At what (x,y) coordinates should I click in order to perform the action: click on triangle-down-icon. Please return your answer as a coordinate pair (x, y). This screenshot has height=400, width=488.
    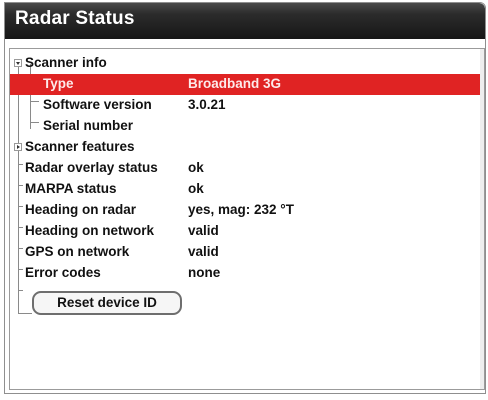
    Looking at the image, I should click on (18, 63).